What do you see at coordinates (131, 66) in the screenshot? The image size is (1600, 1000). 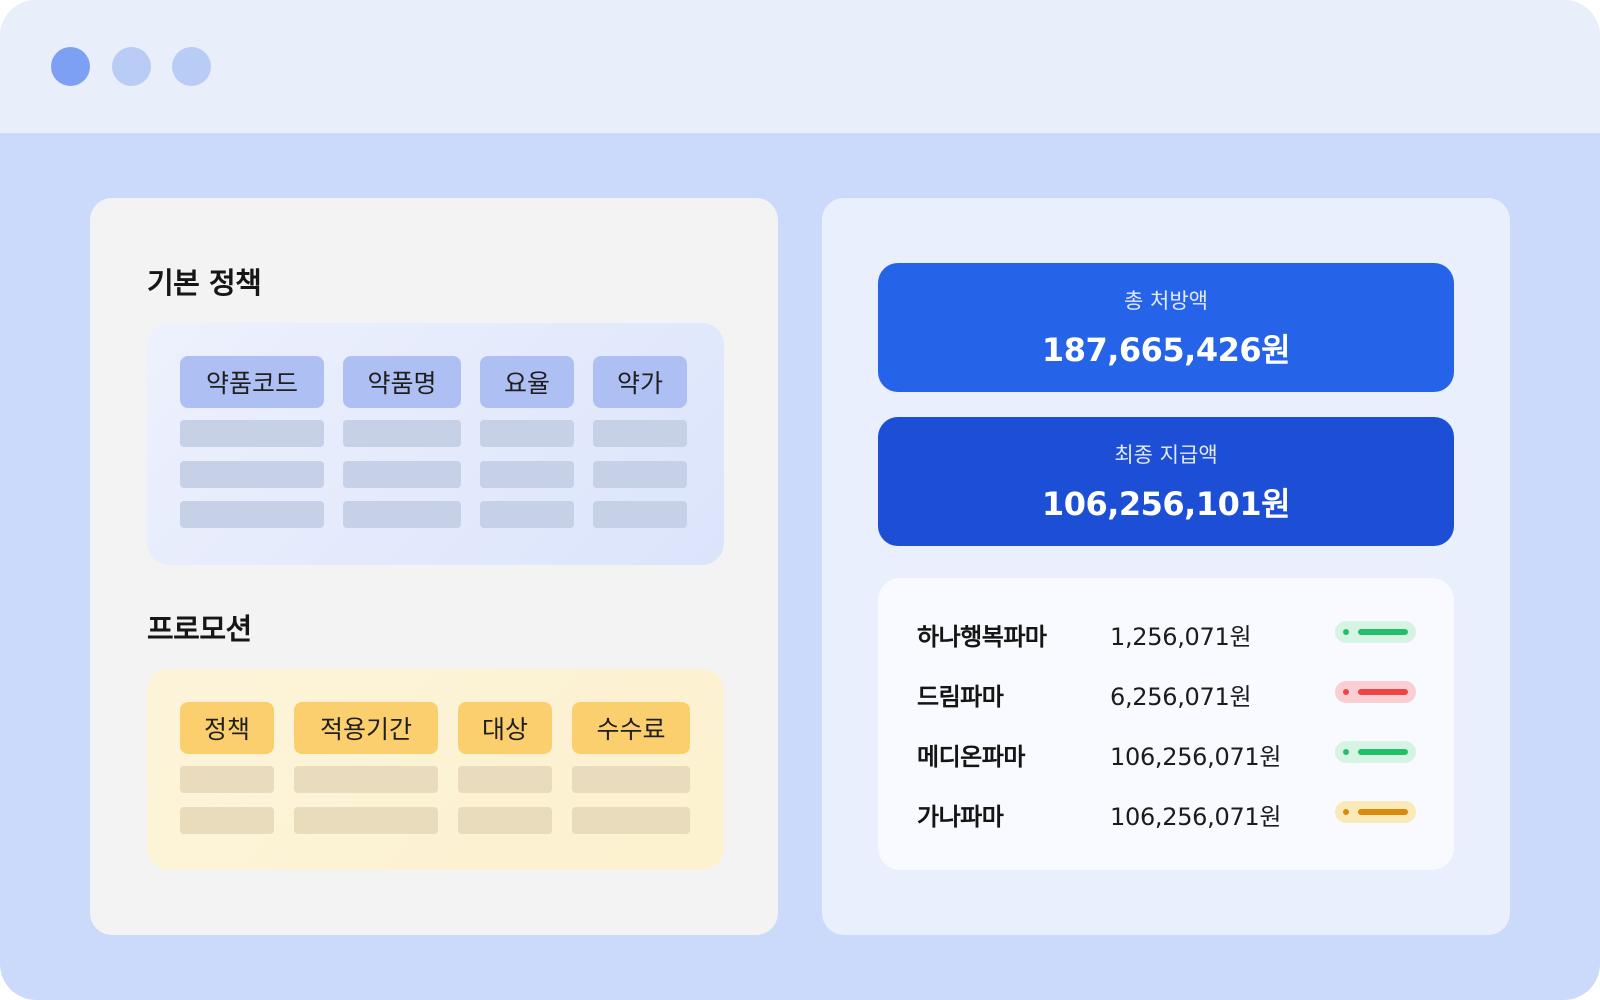 I see `window-minimize-dot` at bounding box center [131, 66].